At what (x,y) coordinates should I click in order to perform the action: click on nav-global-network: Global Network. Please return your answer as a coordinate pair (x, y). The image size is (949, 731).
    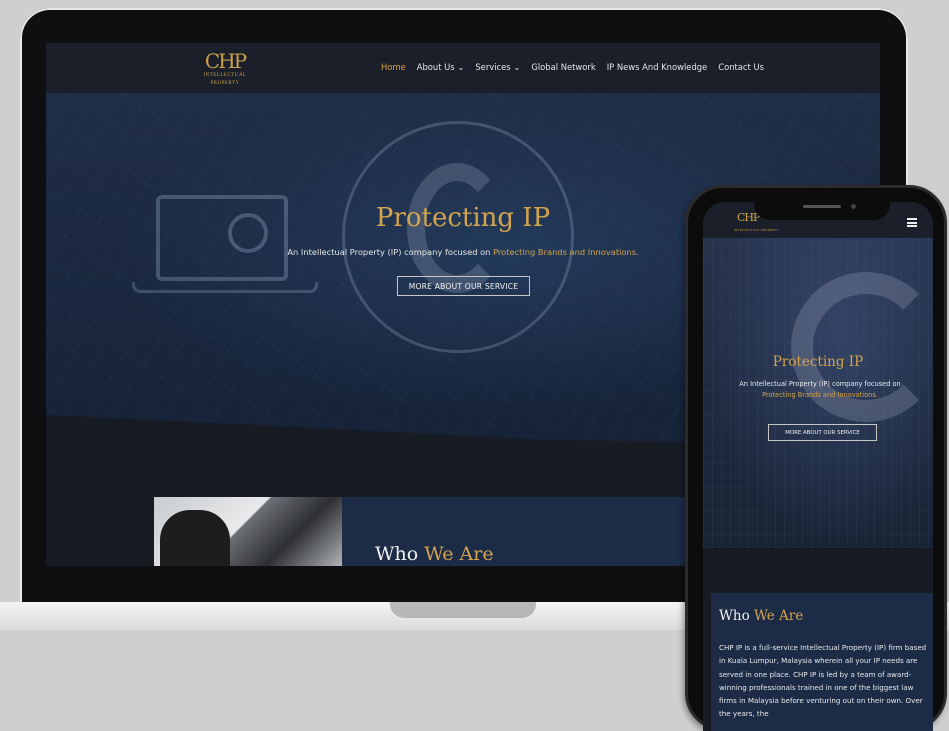
    Looking at the image, I should click on (563, 67).